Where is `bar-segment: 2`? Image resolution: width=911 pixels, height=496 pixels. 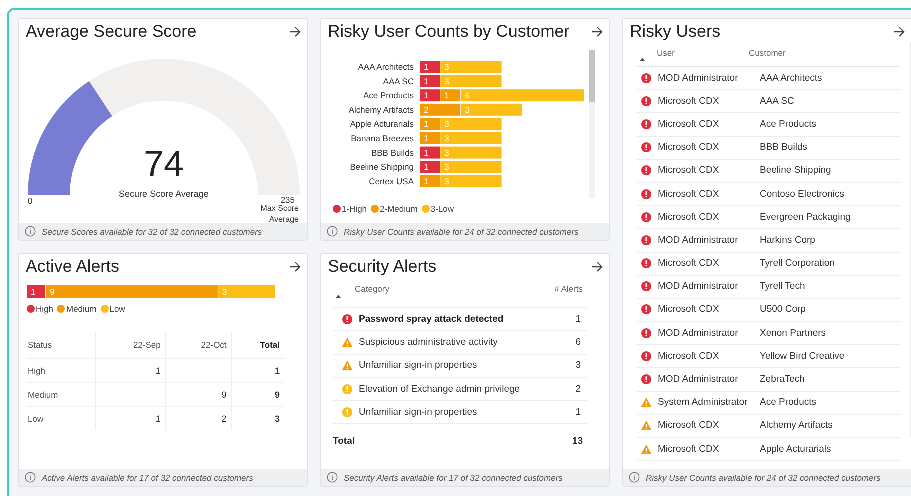
bar-segment: 2 is located at coordinates (440, 110).